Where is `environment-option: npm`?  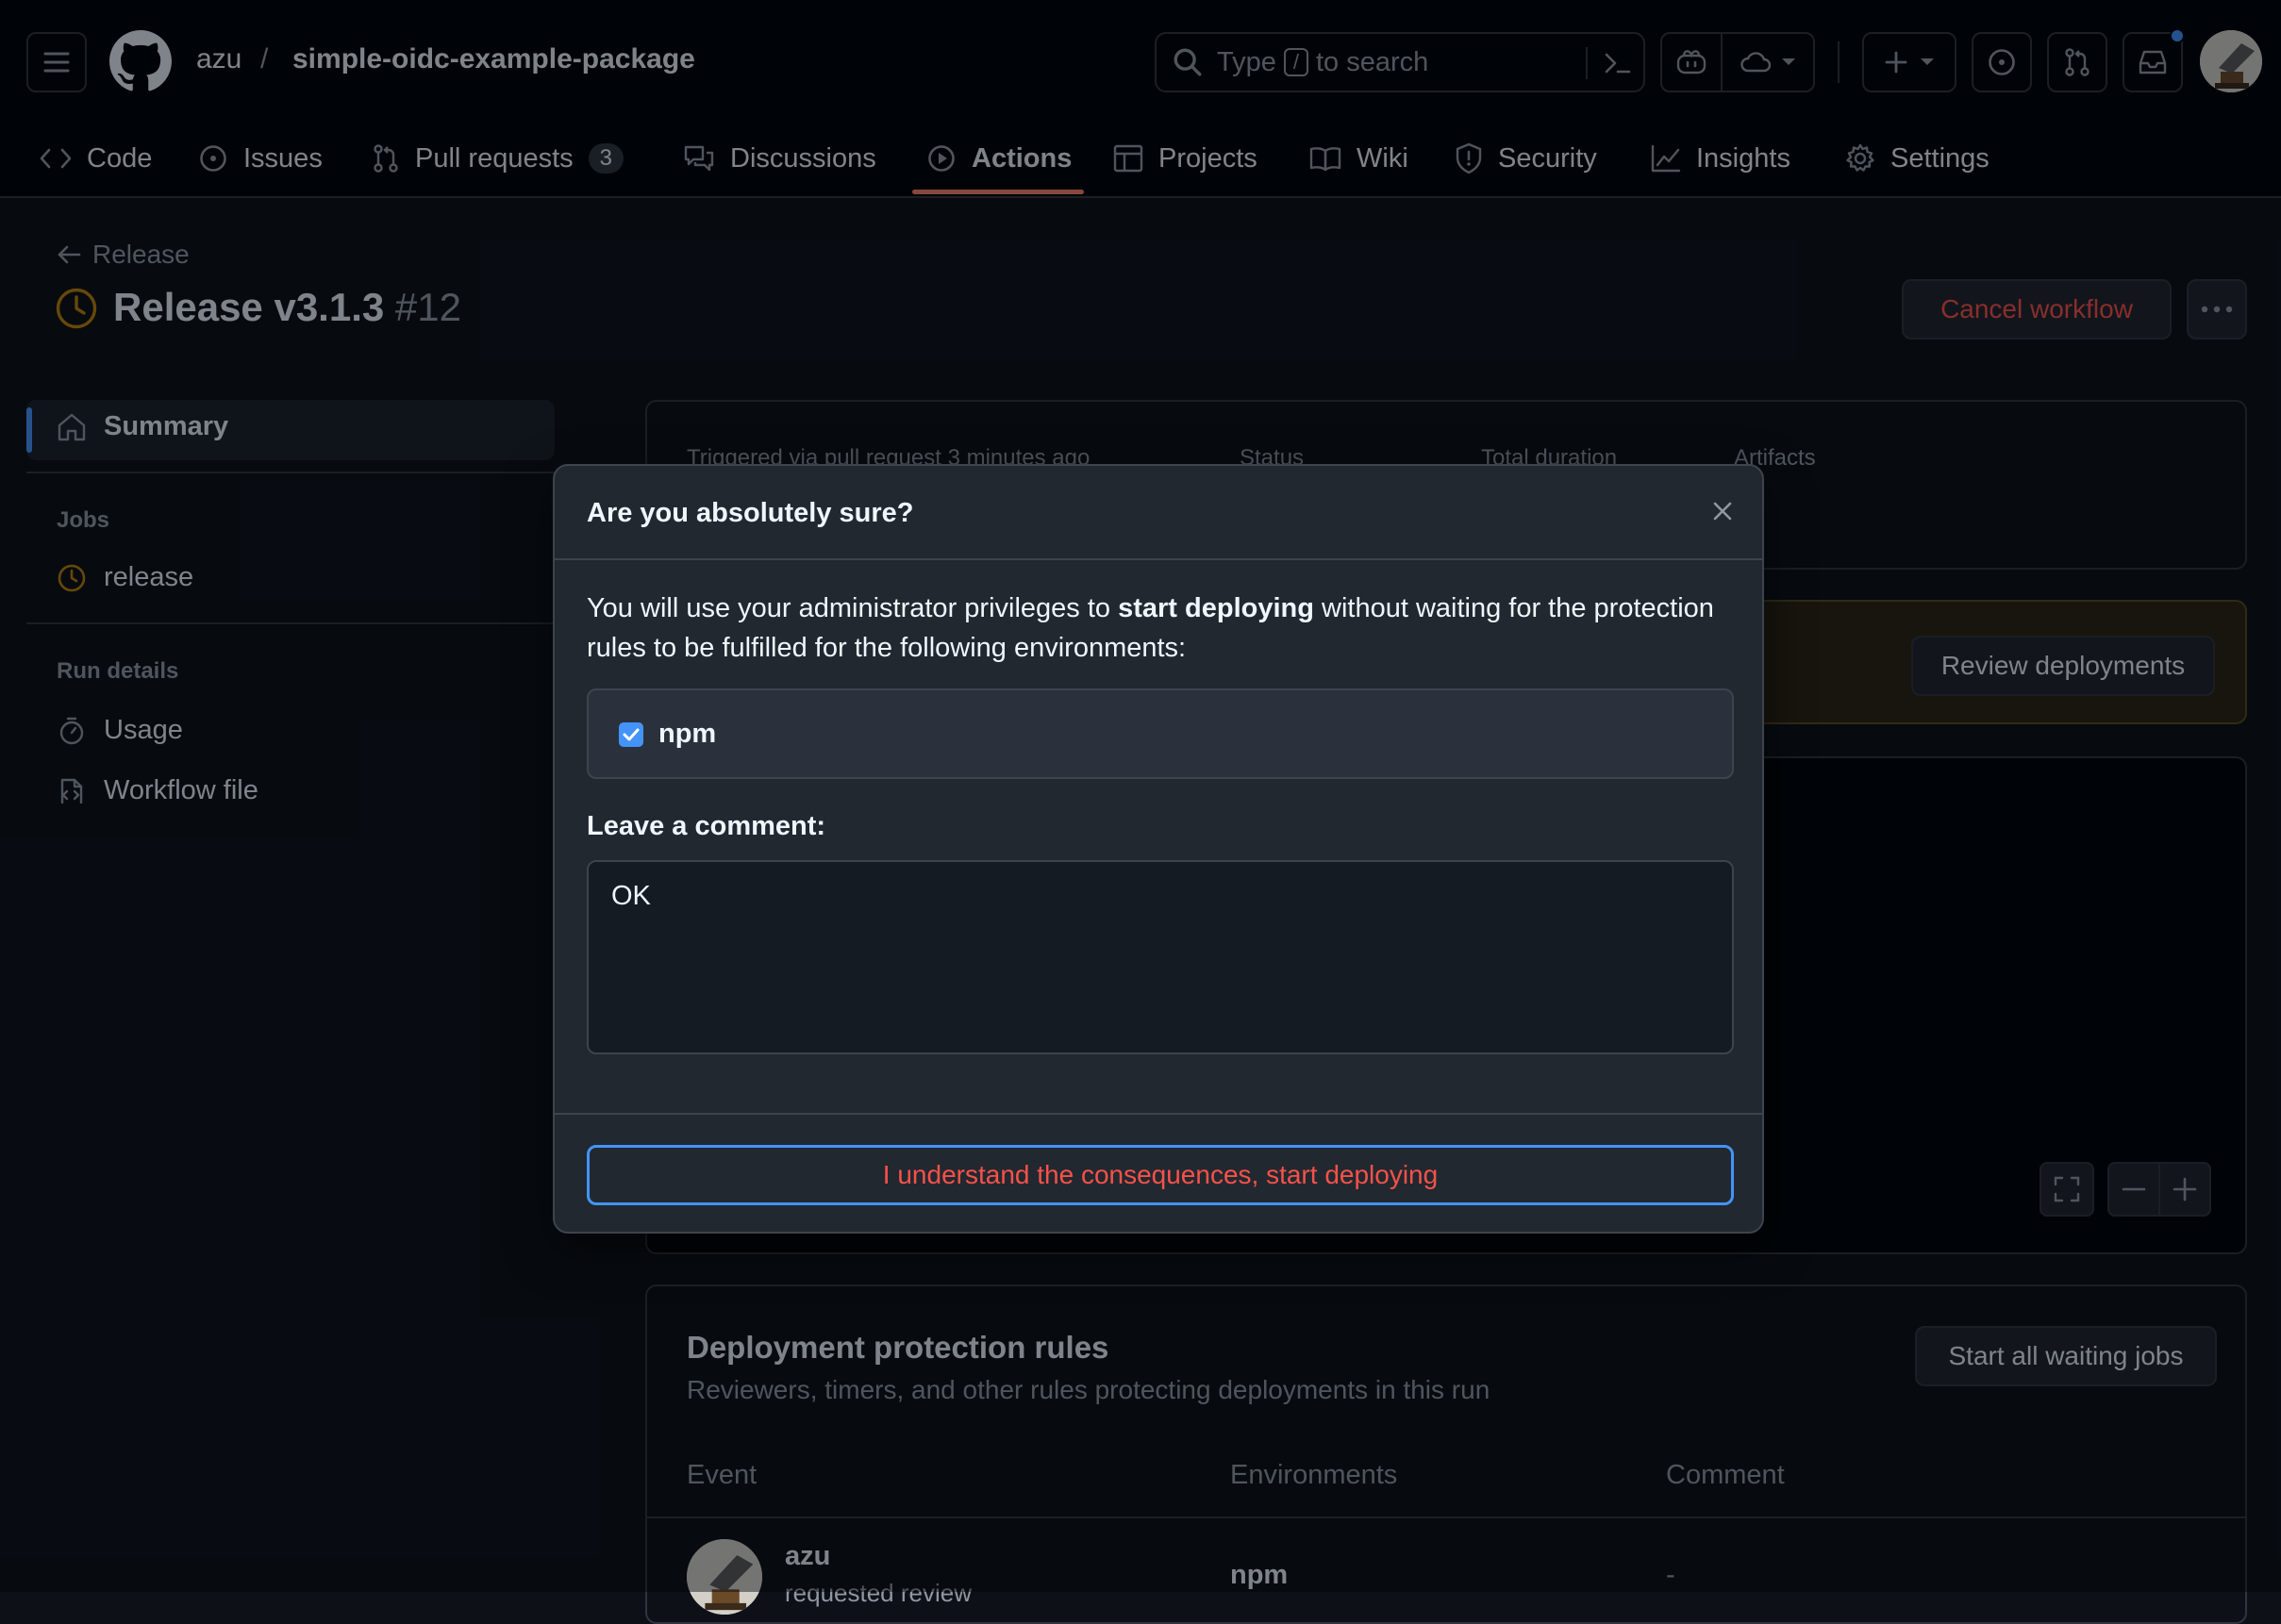
environment-option: npm is located at coordinates (1160, 733).